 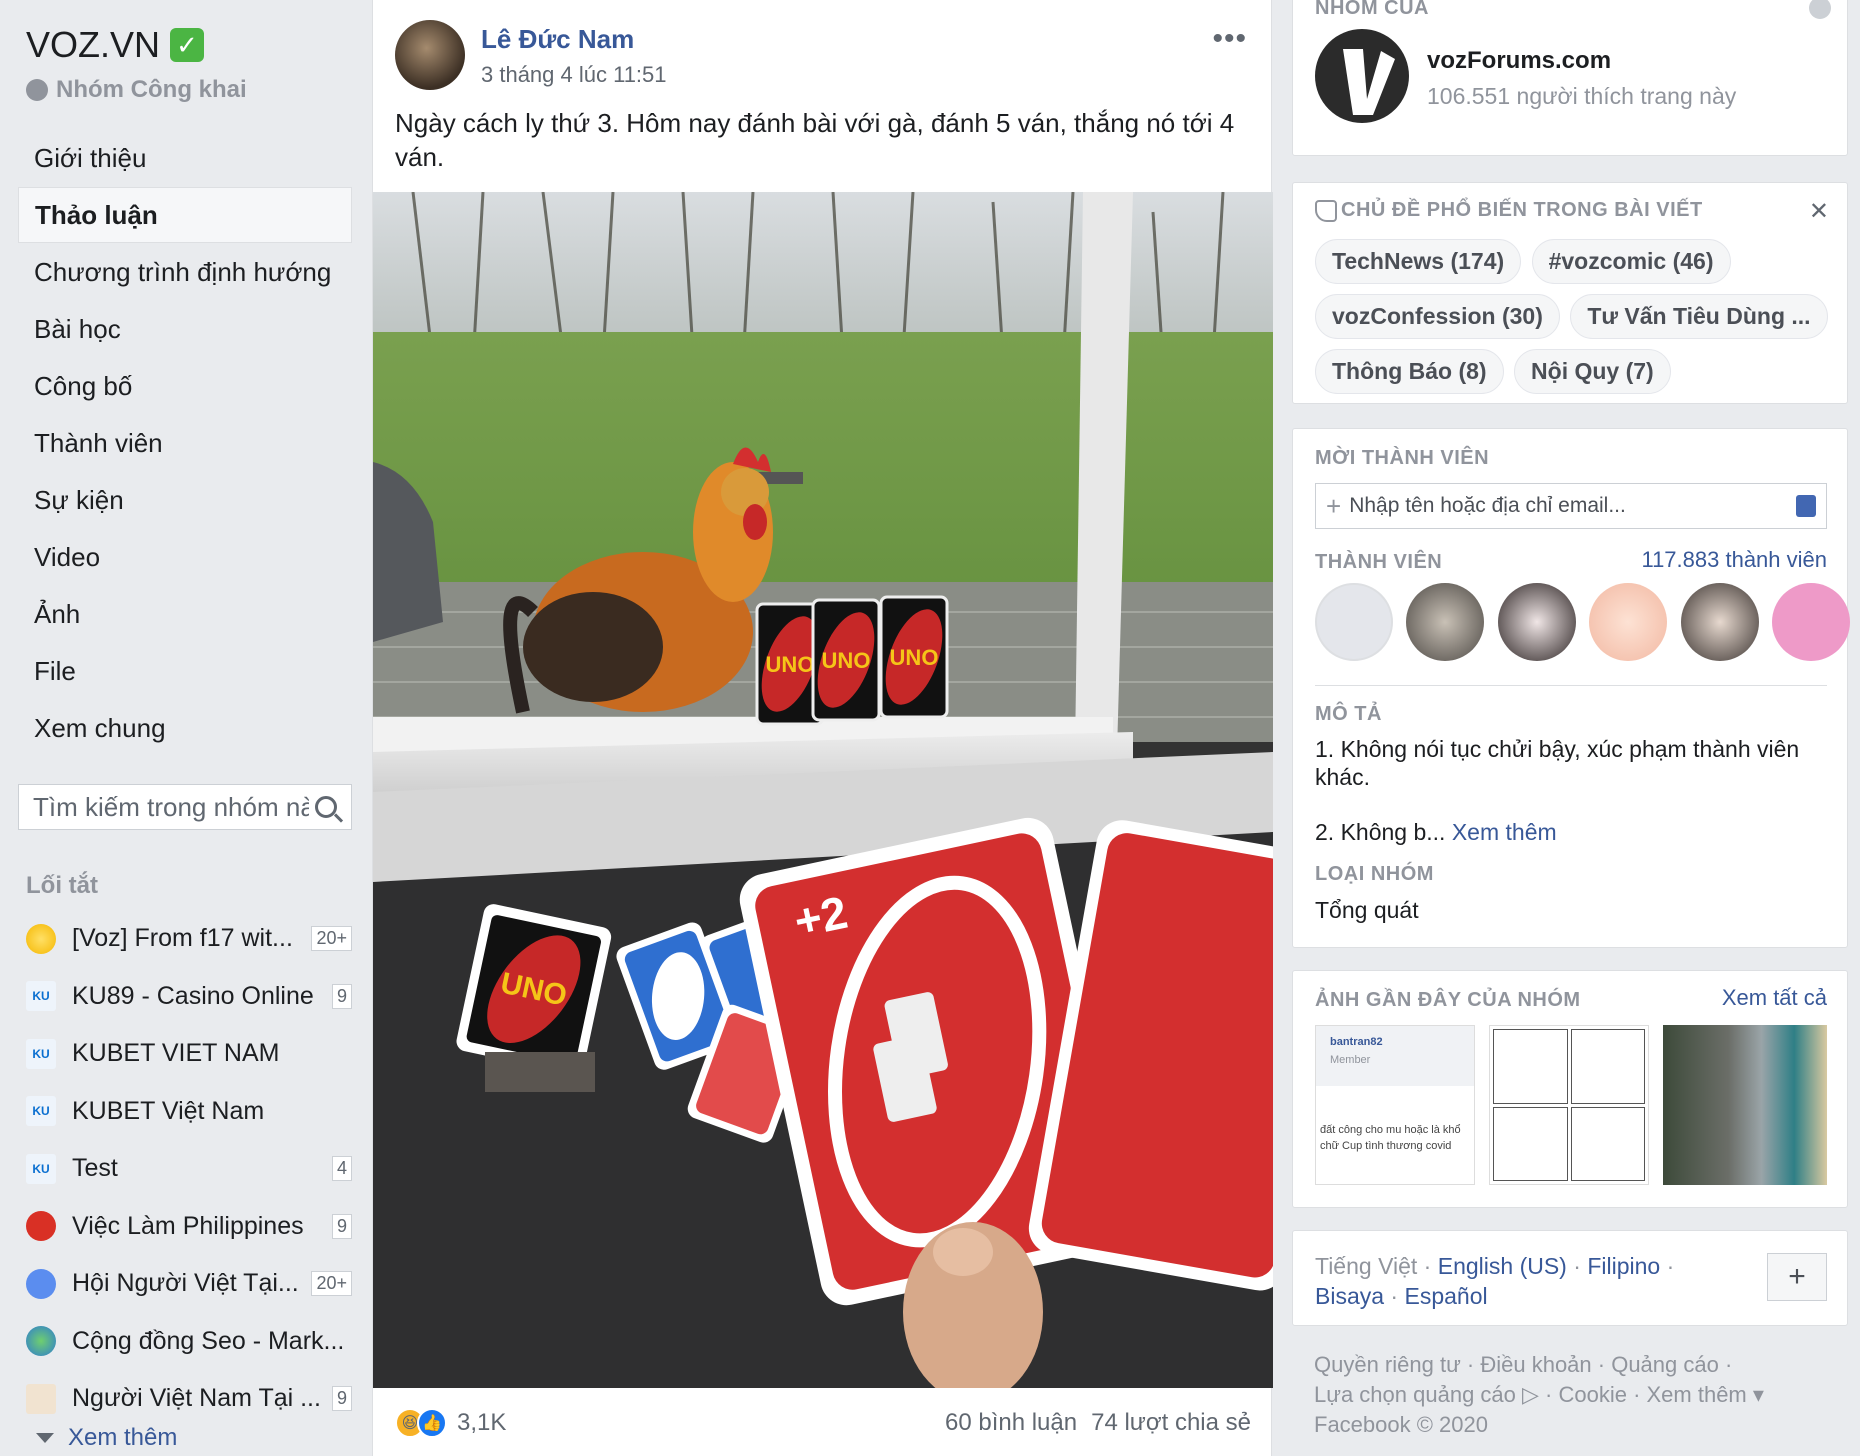 What do you see at coordinates (185, 500) in the screenshot?
I see `nav-item-events: Sự kiện` at bounding box center [185, 500].